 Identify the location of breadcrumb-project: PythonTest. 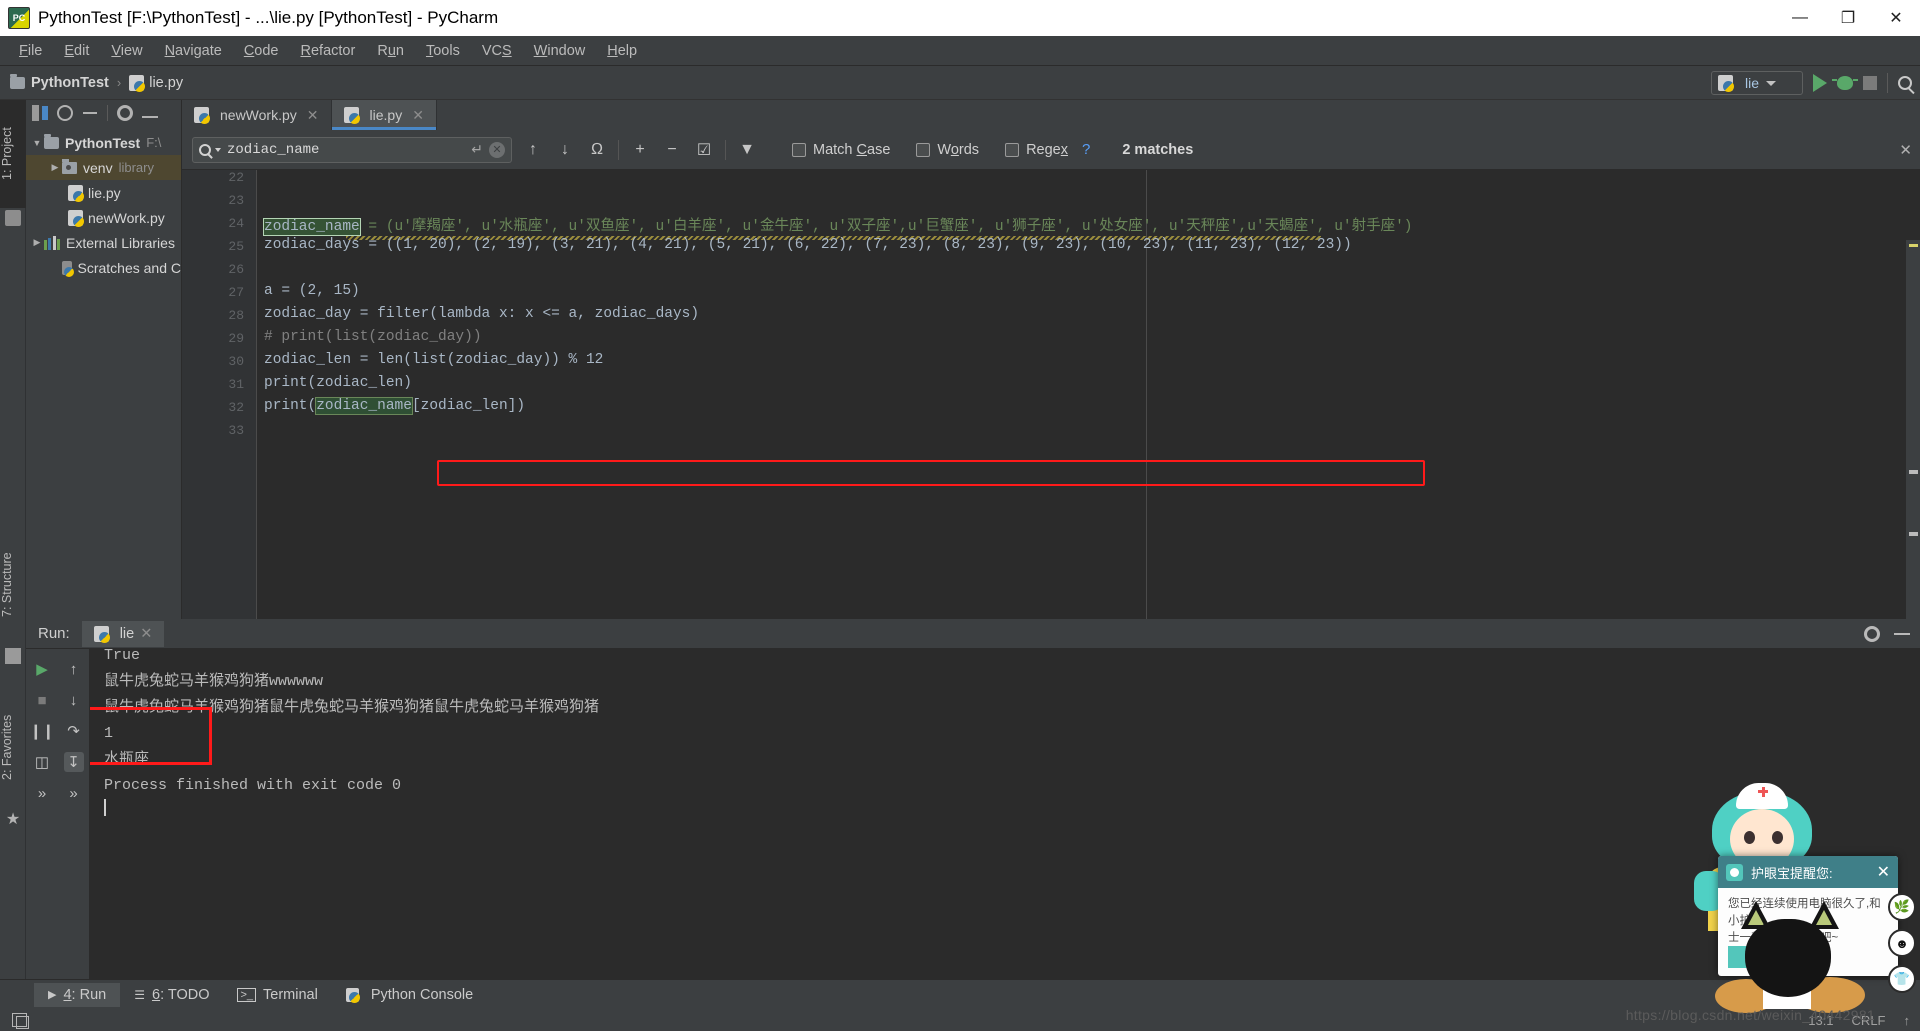
(59, 82).